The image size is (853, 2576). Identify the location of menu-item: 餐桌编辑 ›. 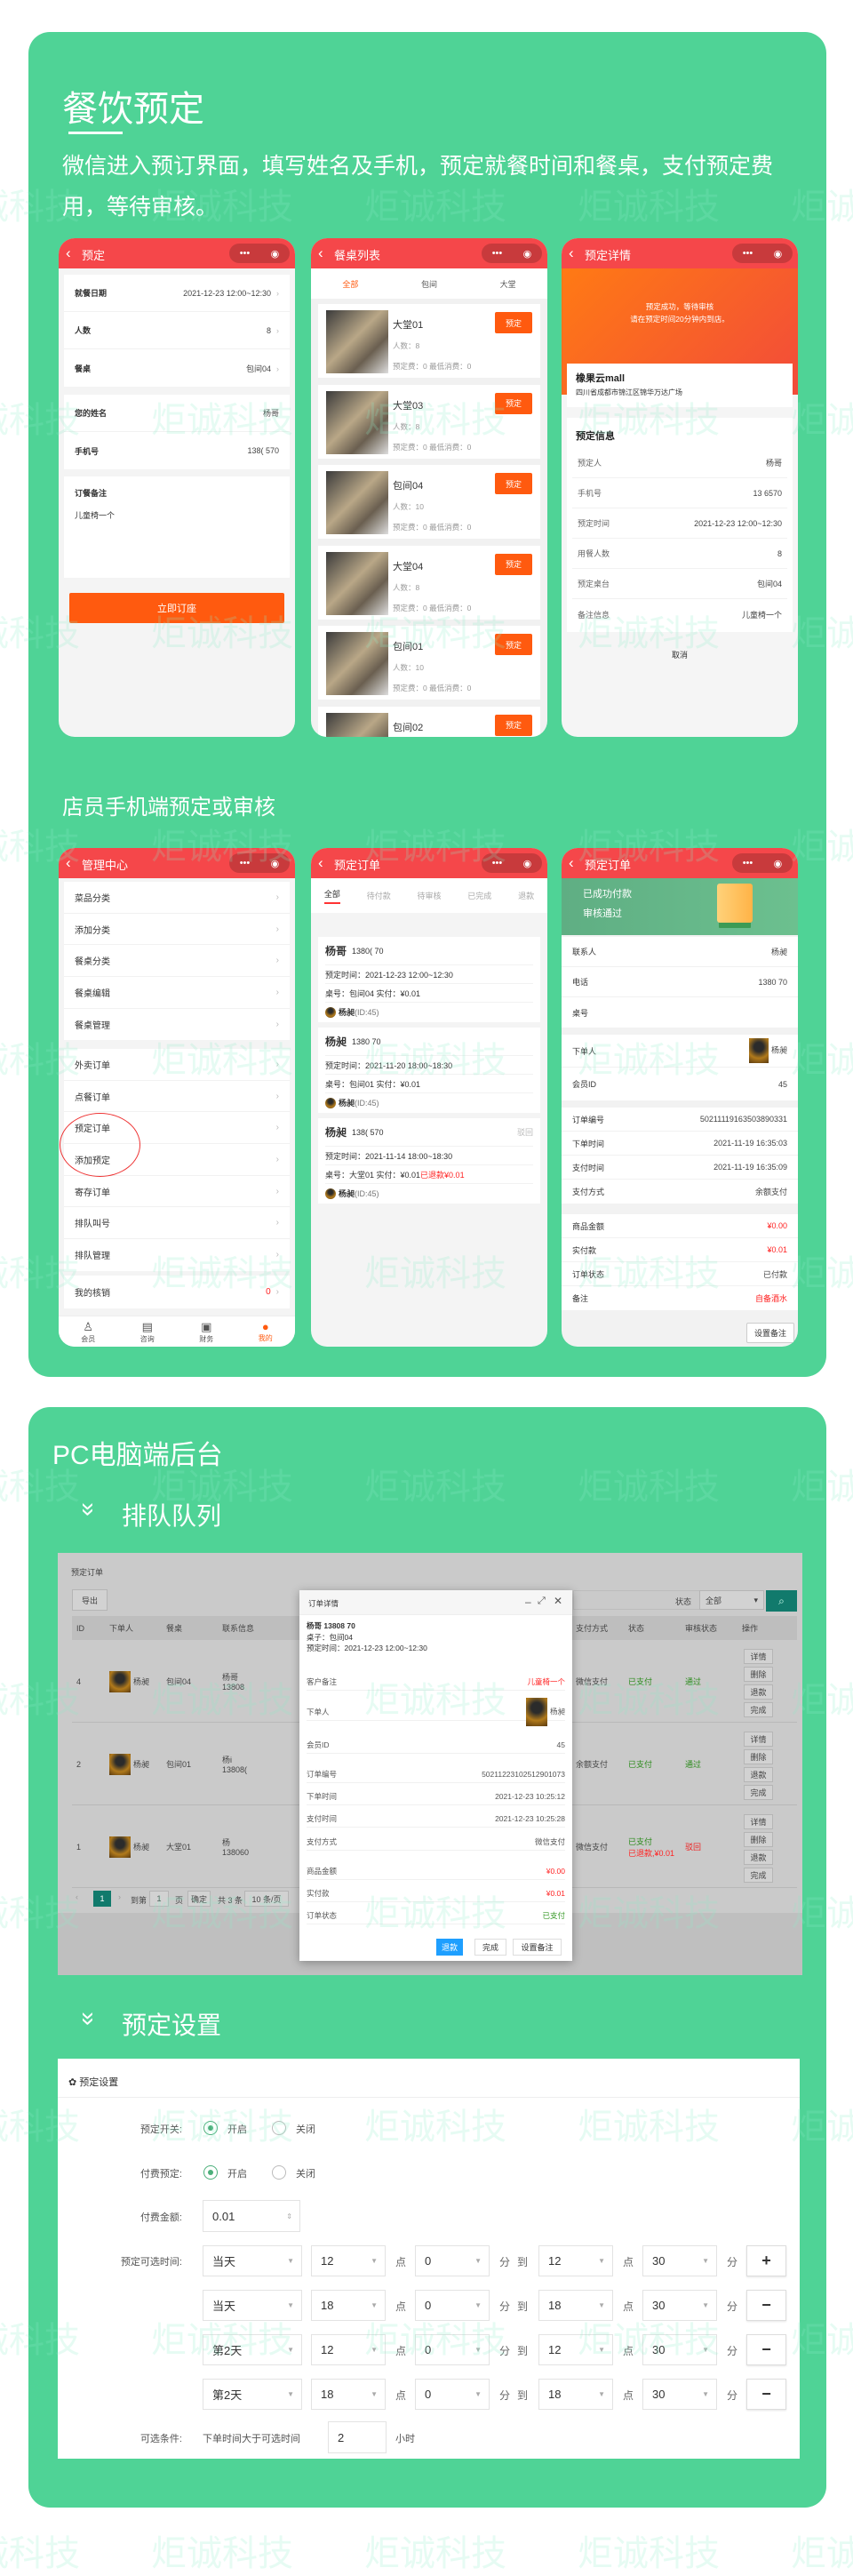
(177, 993).